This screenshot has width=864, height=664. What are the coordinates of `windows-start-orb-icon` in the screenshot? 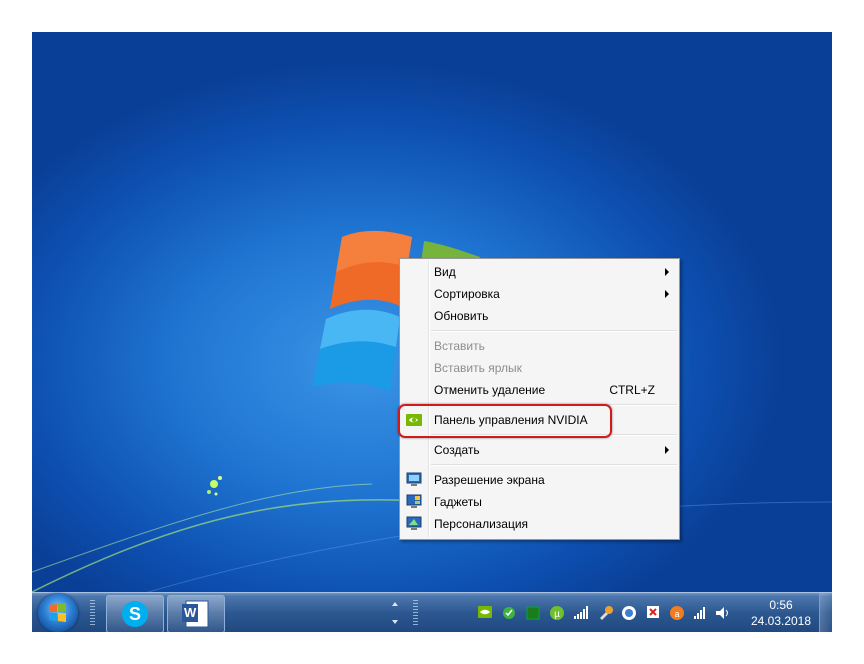 It's located at (57, 612).